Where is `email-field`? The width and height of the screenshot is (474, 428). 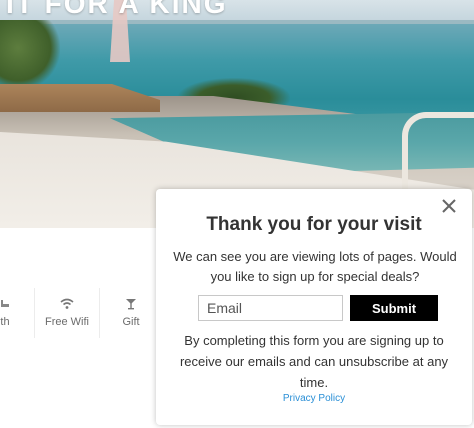 email-field is located at coordinates (270, 308).